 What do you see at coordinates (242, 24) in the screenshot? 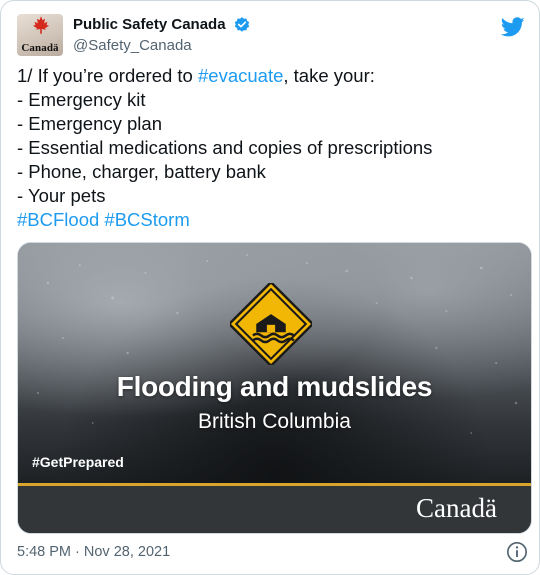
I see `verified-badge-icon` at bounding box center [242, 24].